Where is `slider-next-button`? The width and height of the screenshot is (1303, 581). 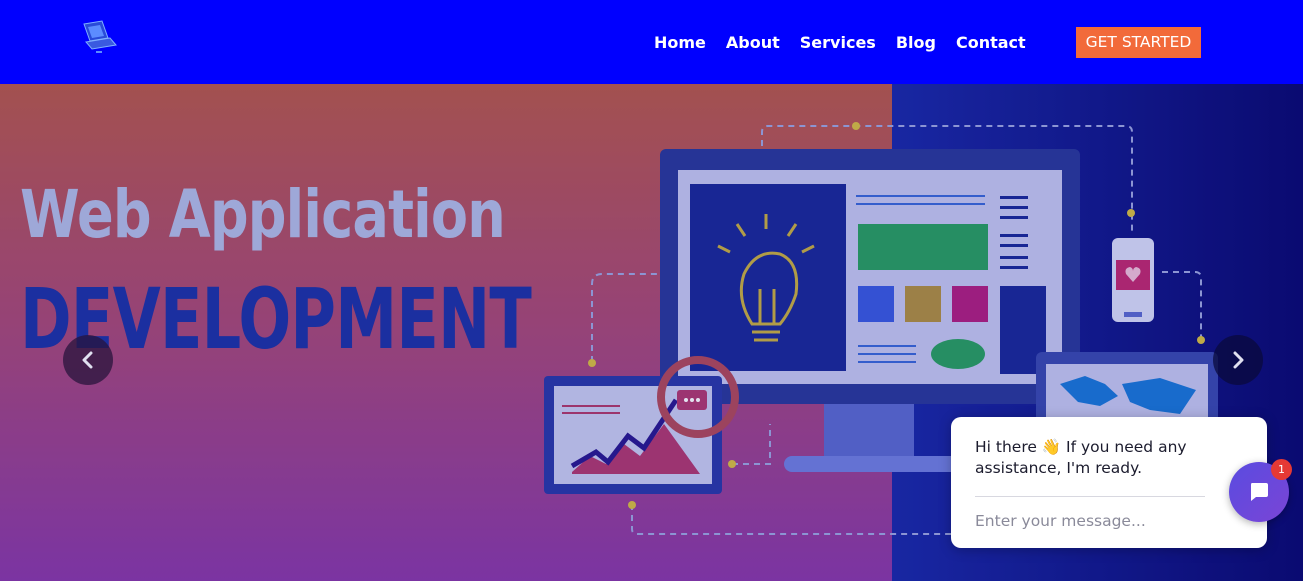 slider-next-button is located at coordinates (1238, 360).